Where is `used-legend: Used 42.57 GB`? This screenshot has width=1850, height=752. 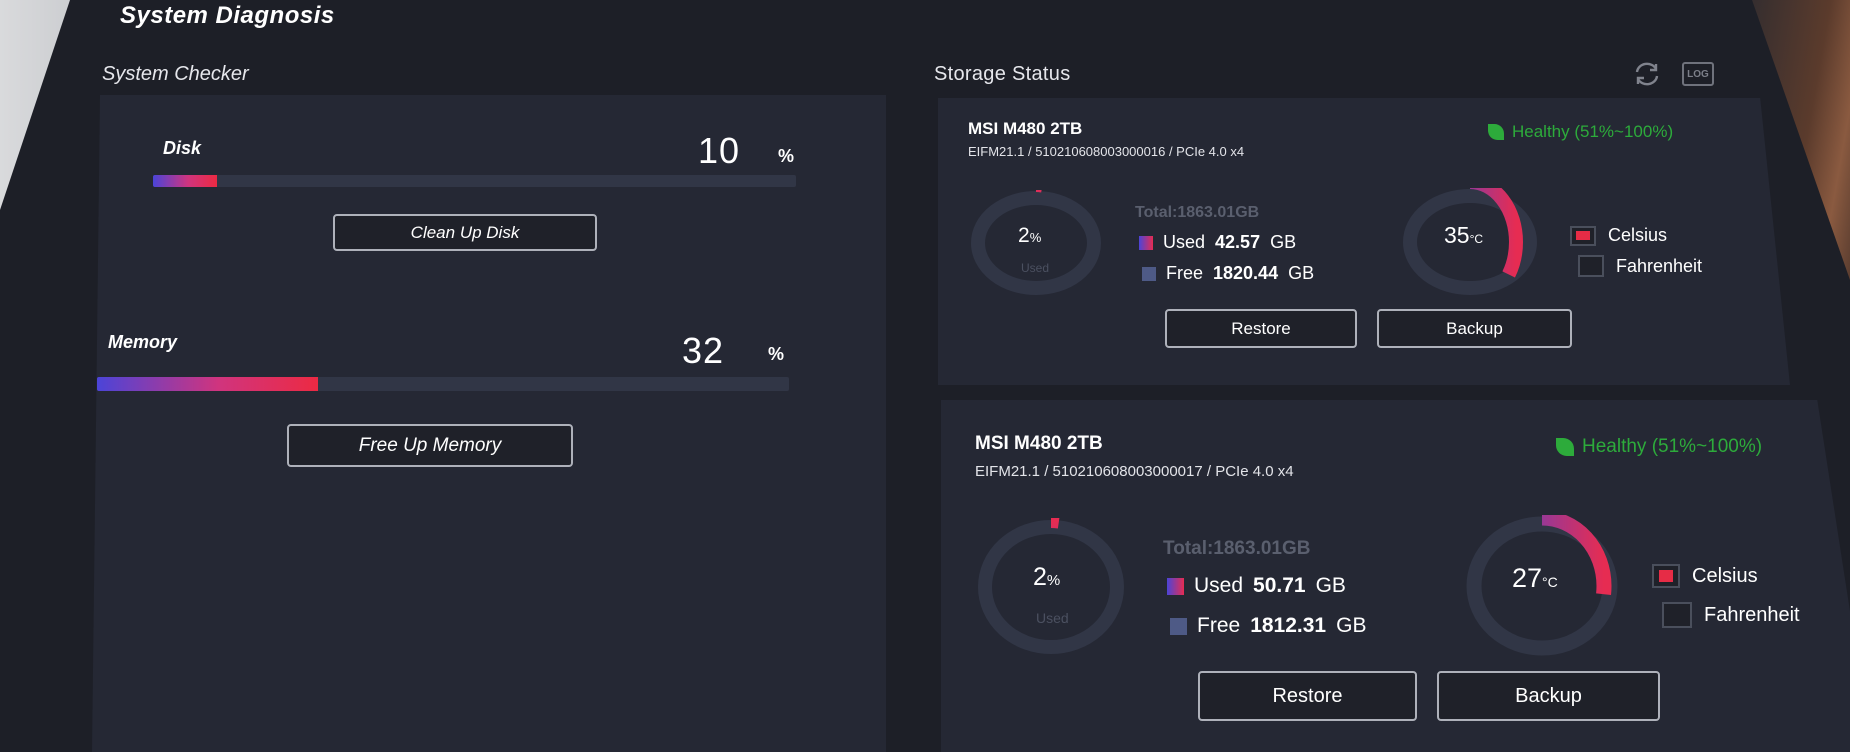
used-legend: Used 42.57 GB is located at coordinates (1217, 242).